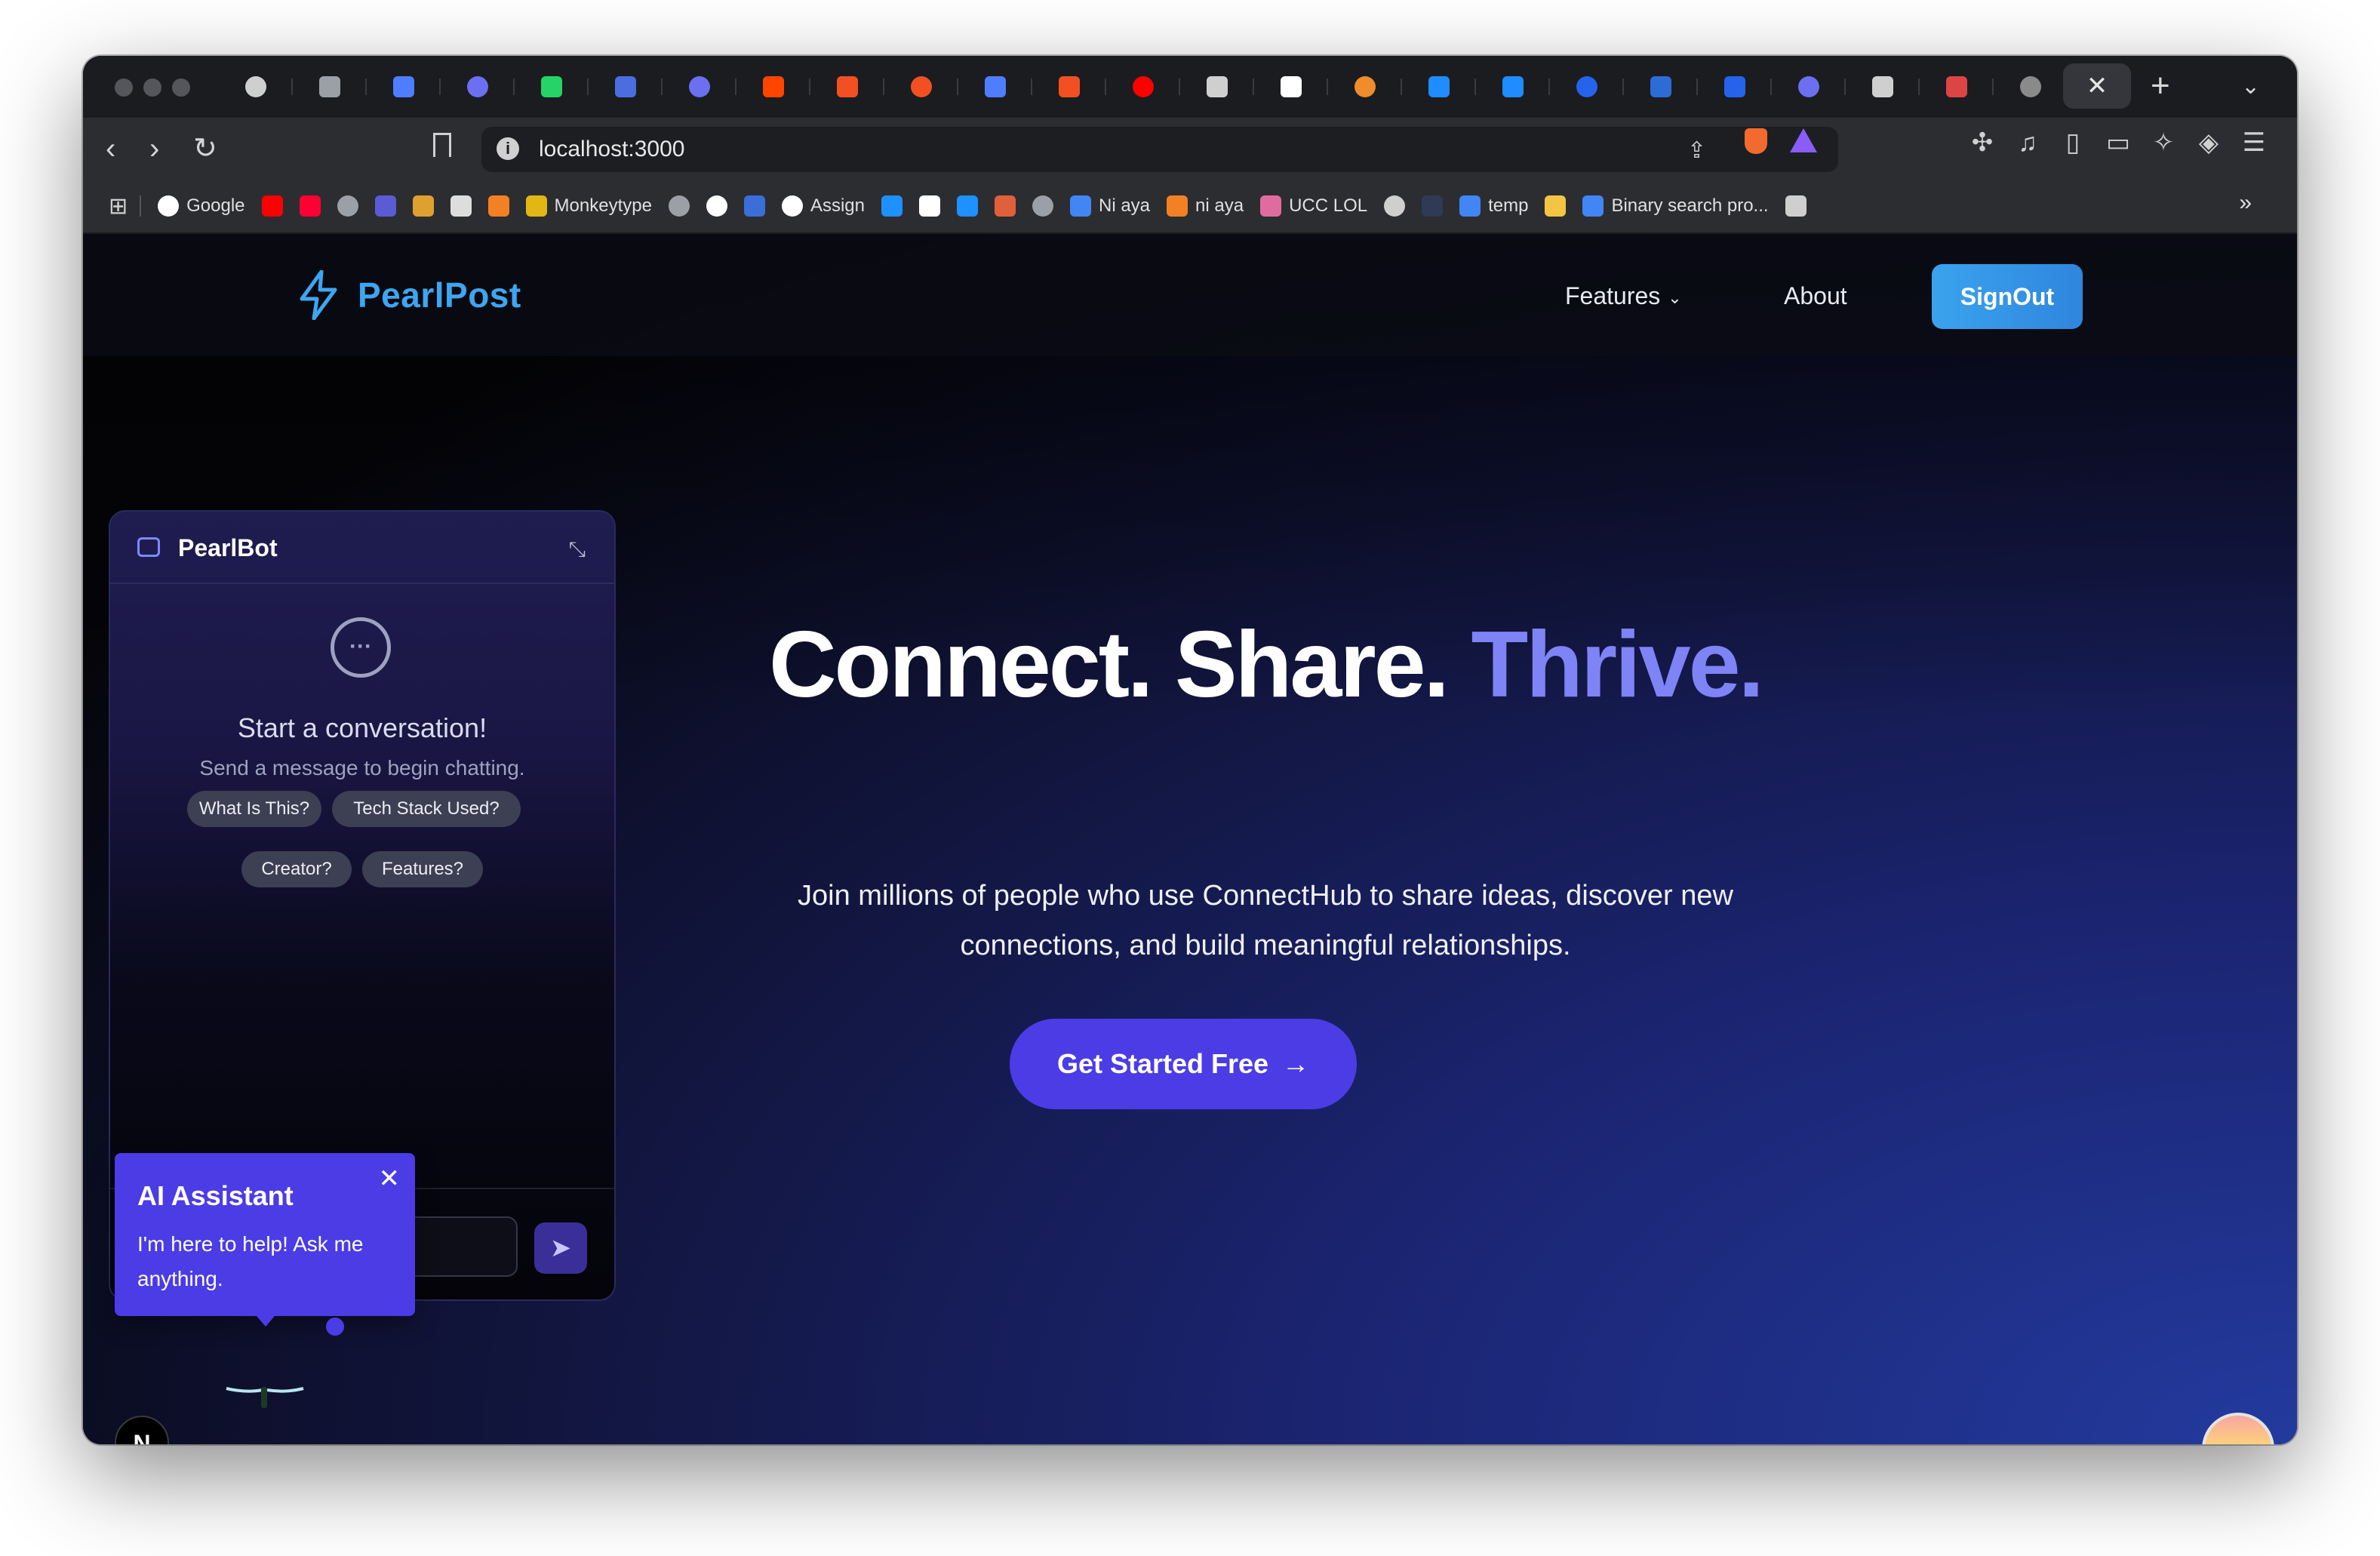  I want to click on close-tab-icon: ✕, so click(2097, 86).